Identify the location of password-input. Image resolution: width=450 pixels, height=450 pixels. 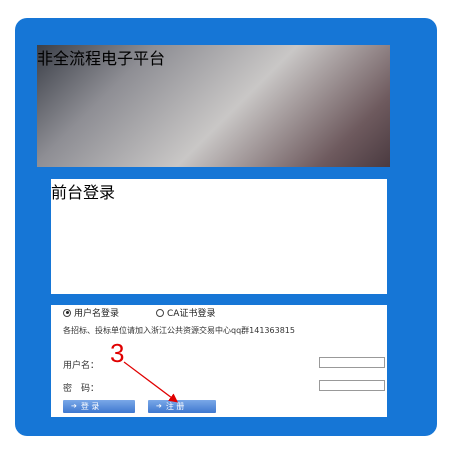
(352, 385).